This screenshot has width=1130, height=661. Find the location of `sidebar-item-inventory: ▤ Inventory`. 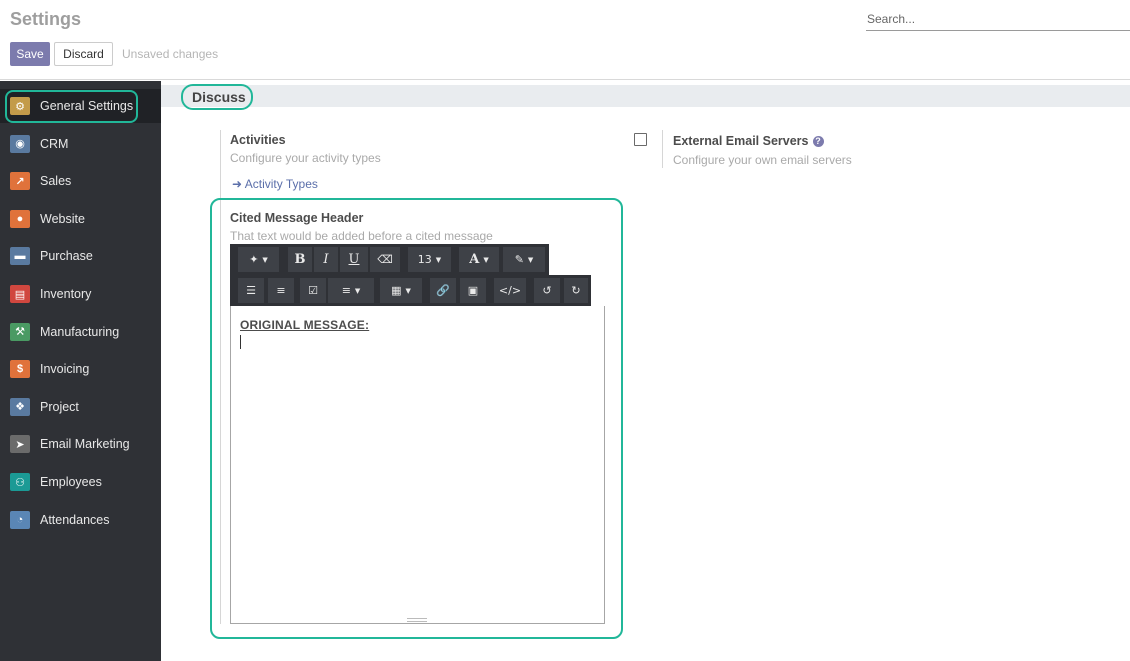

sidebar-item-inventory: ▤ Inventory is located at coordinates (80, 294).